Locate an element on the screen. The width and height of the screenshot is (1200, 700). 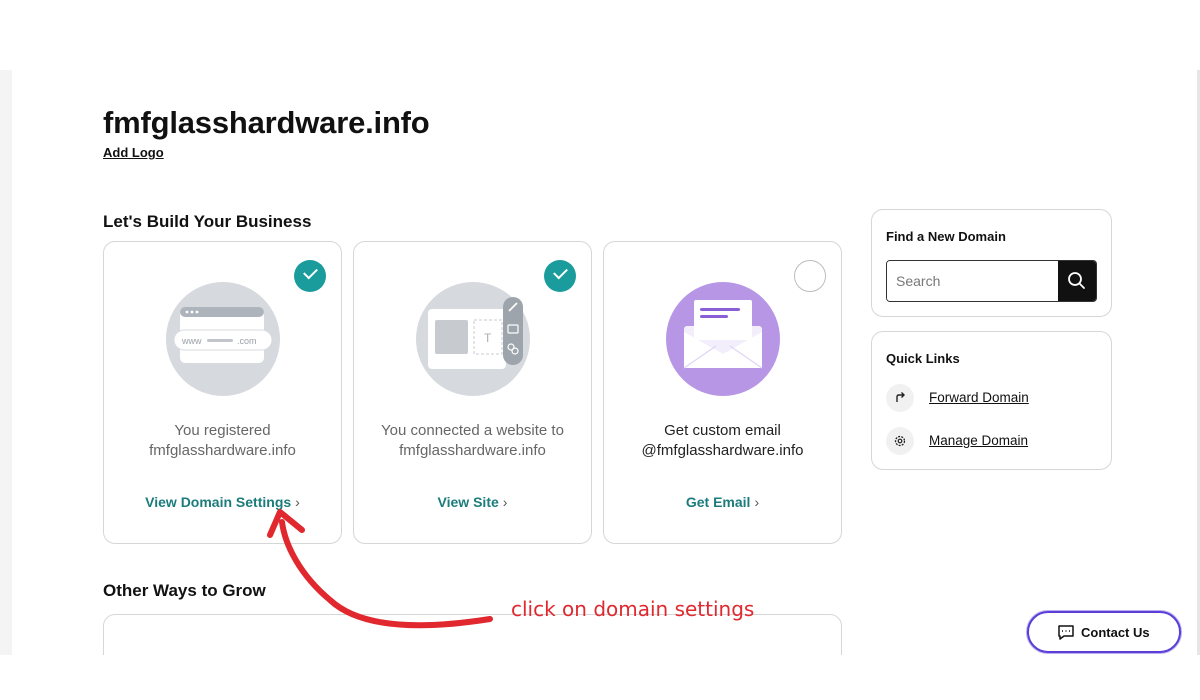
quick-link-label: Manage Domain is located at coordinates (979, 440).